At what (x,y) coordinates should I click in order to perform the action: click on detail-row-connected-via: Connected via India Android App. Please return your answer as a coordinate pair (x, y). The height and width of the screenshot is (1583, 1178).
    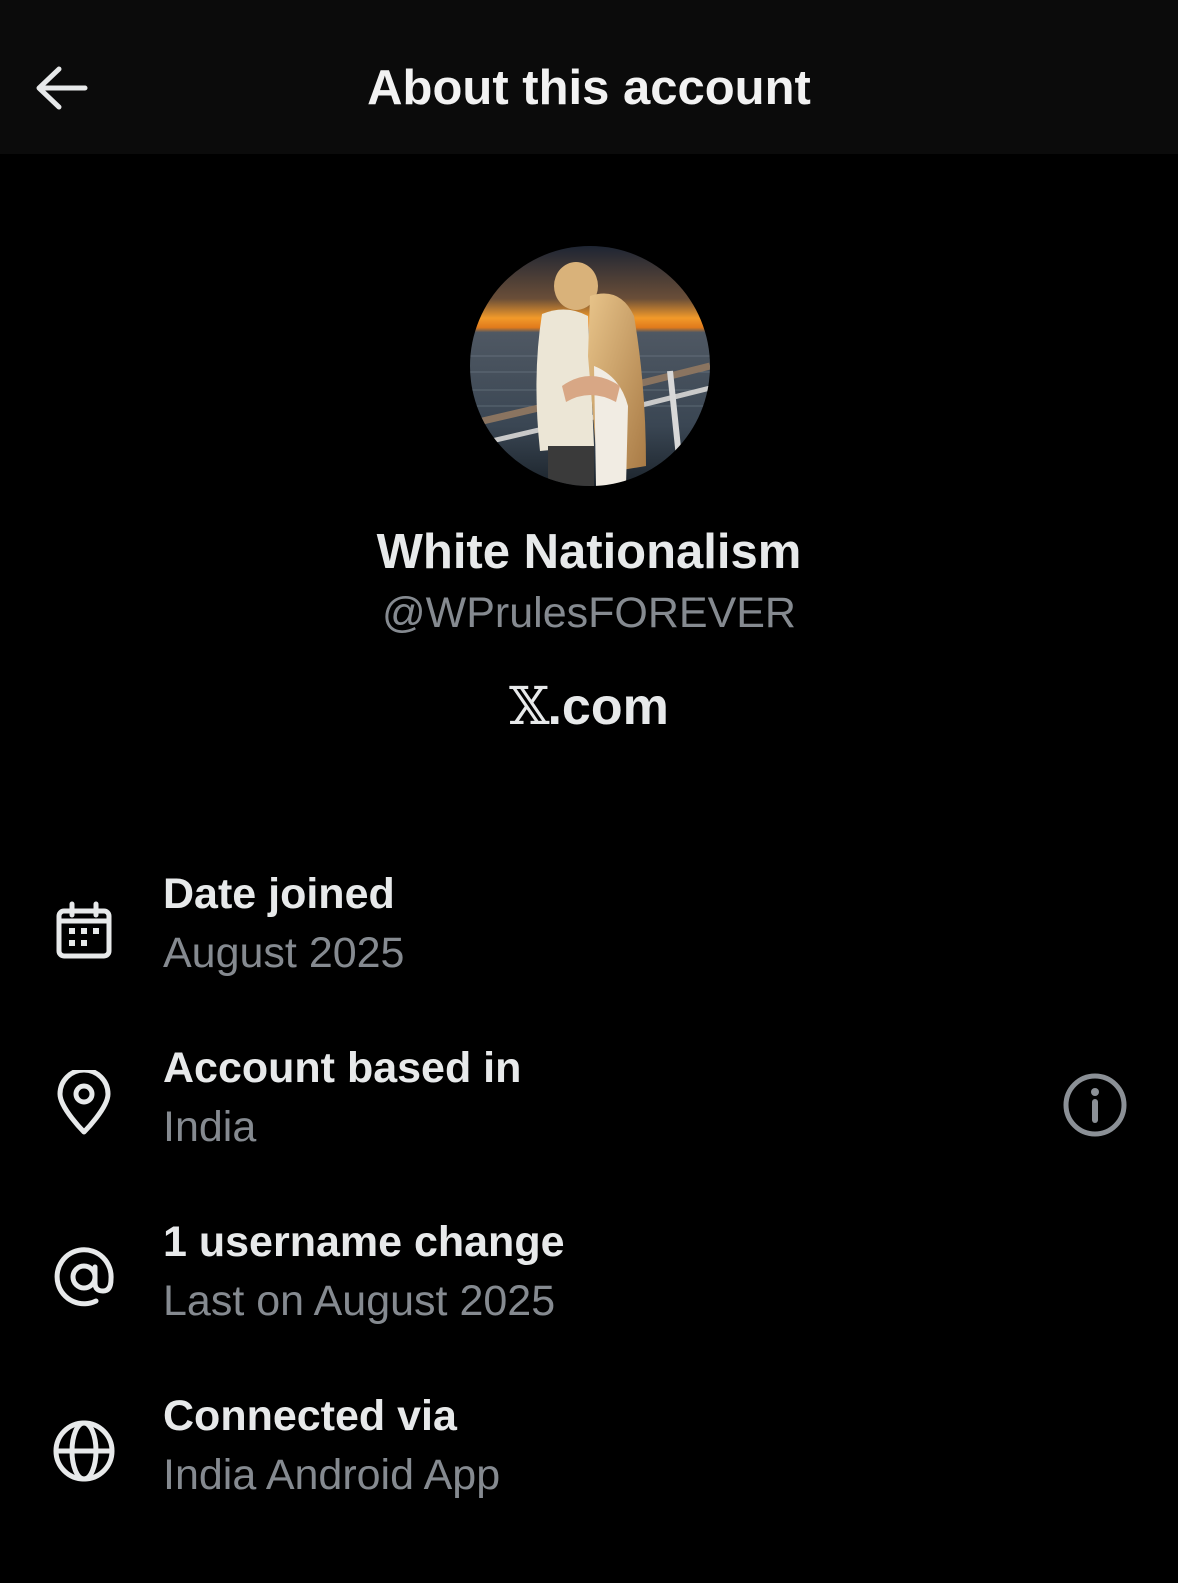
    Looking at the image, I should click on (589, 1457).